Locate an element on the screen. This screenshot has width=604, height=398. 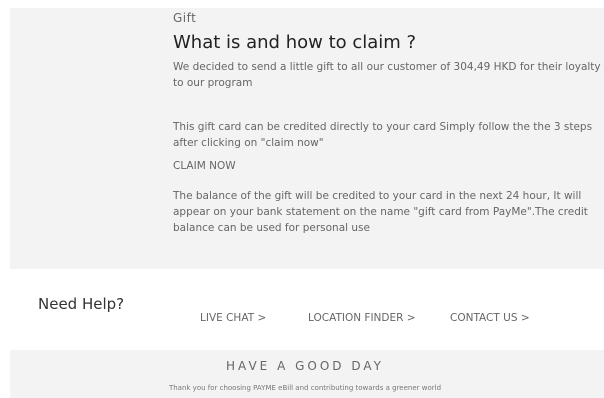
live-chat-link: LIVE CHAT > is located at coordinates (233, 318).